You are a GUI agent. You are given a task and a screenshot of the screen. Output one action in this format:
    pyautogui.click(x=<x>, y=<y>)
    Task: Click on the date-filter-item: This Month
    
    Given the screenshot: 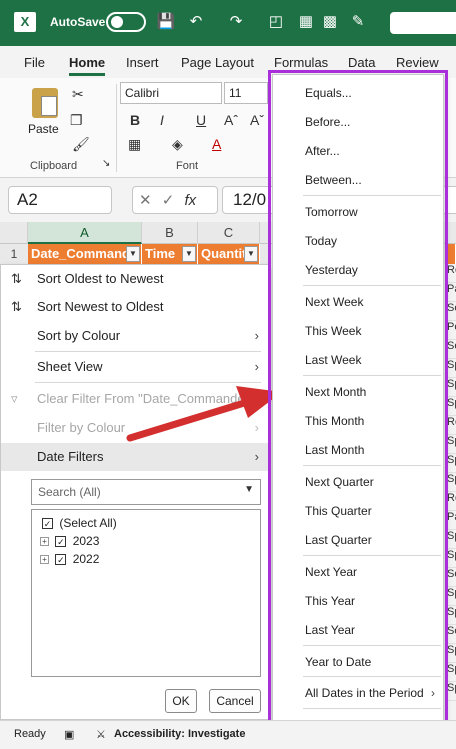 What is the action you would take?
    pyautogui.click(x=358, y=421)
    